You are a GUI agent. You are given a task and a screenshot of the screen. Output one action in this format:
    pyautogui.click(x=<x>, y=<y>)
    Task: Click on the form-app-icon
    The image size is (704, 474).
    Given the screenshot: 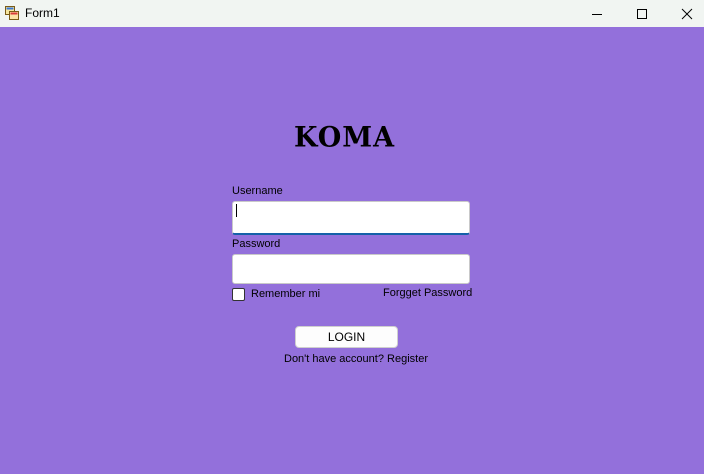 What is the action you would take?
    pyautogui.click(x=12, y=13)
    